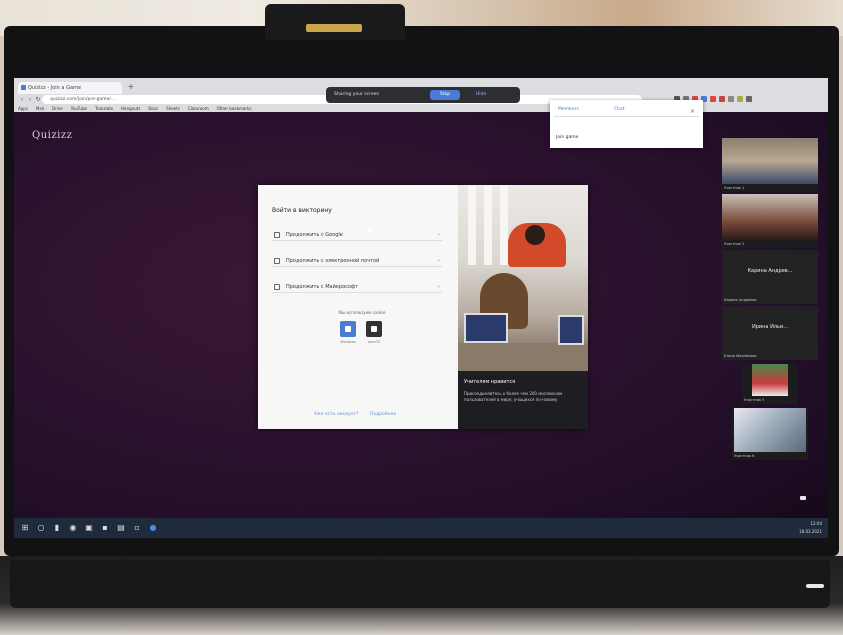 The height and width of the screenshot is (635, 843). Describe the element at coordinates (137, 528) in the screenshot. I see `app-icon: ▫` at that location.